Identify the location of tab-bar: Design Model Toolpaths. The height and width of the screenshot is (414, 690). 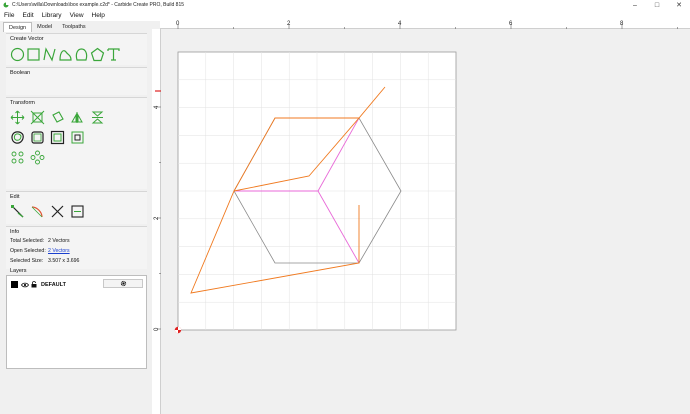
(47, 27).